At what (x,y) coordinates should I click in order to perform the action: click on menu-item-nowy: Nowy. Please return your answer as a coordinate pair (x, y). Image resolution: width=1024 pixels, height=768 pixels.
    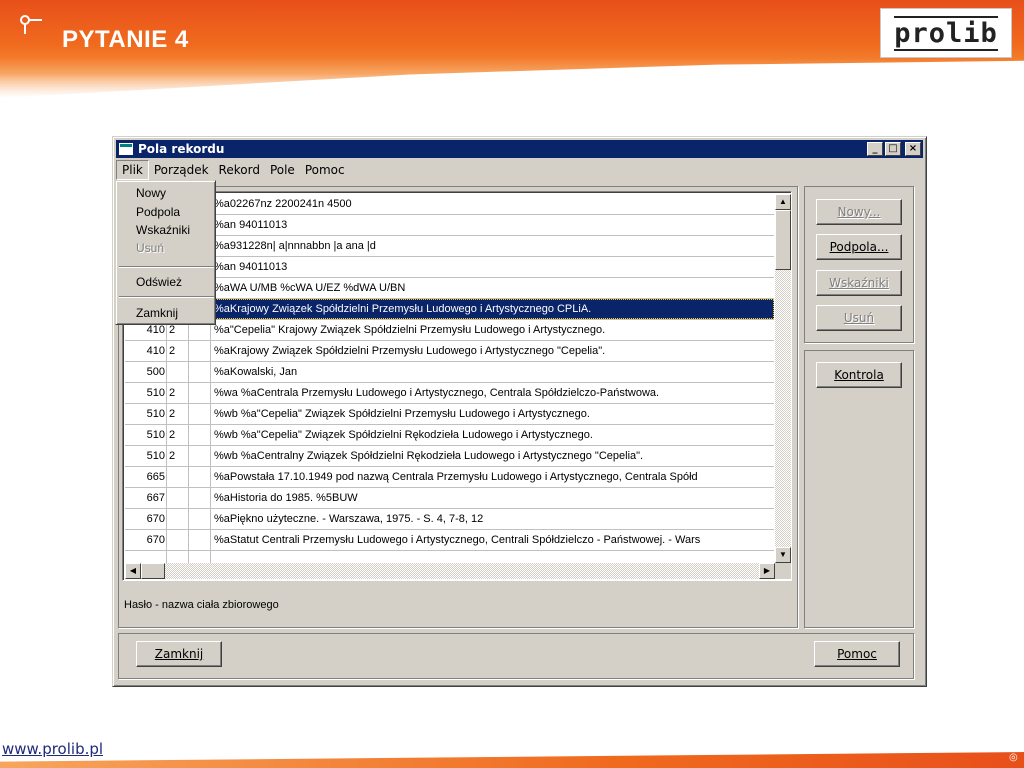
    Looking at the image, I should click on (166, 193).